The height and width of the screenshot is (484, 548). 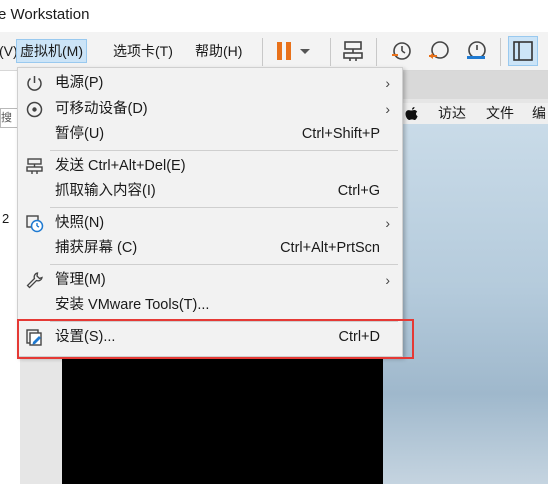 What do you see at coordinates (274, 15) in the screenshot?
I see `title-bar: e Workstation` at bounding box center [274, 15].